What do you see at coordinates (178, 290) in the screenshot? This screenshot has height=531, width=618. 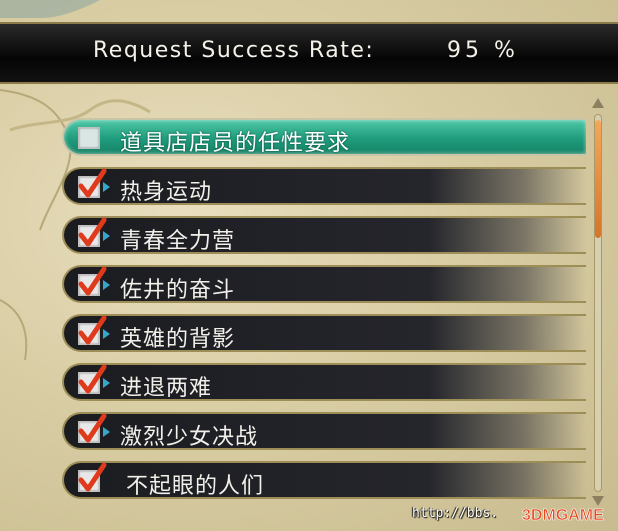 I see `request-label: 佐井的奋斗` at bounding box center [178, 290].